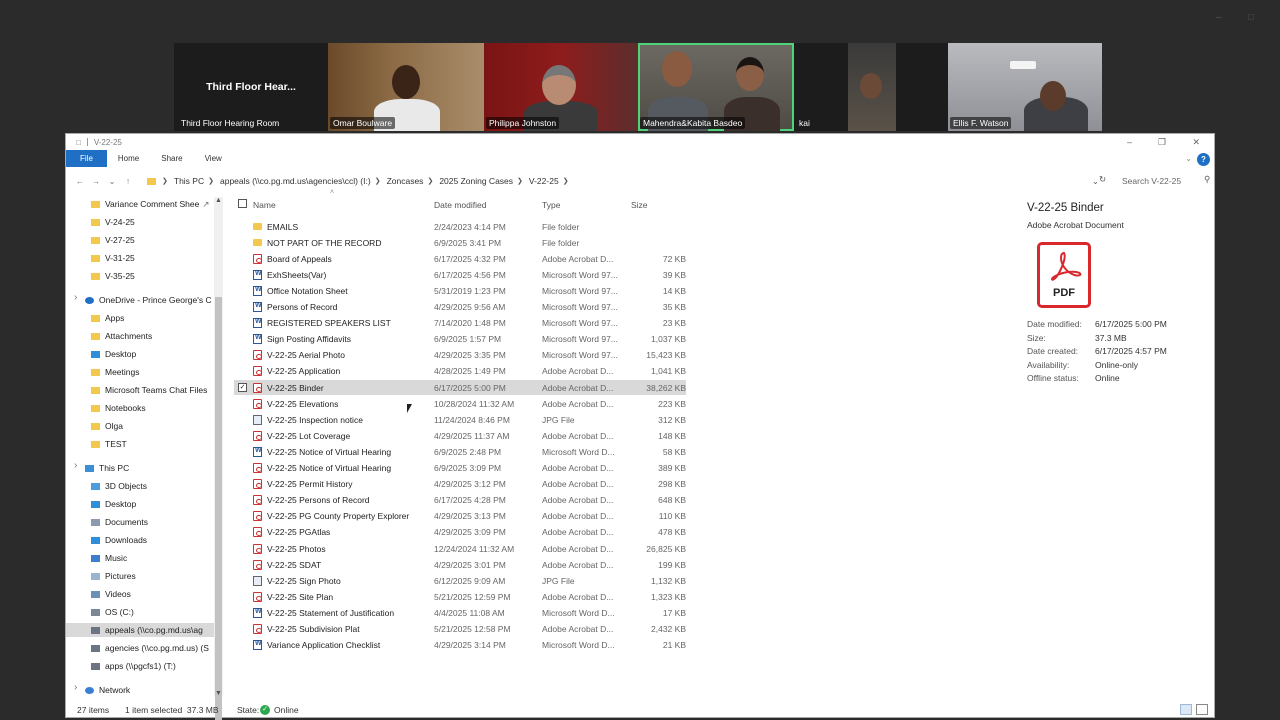  I want to click on column-header-name: Name, so click(264, 208).